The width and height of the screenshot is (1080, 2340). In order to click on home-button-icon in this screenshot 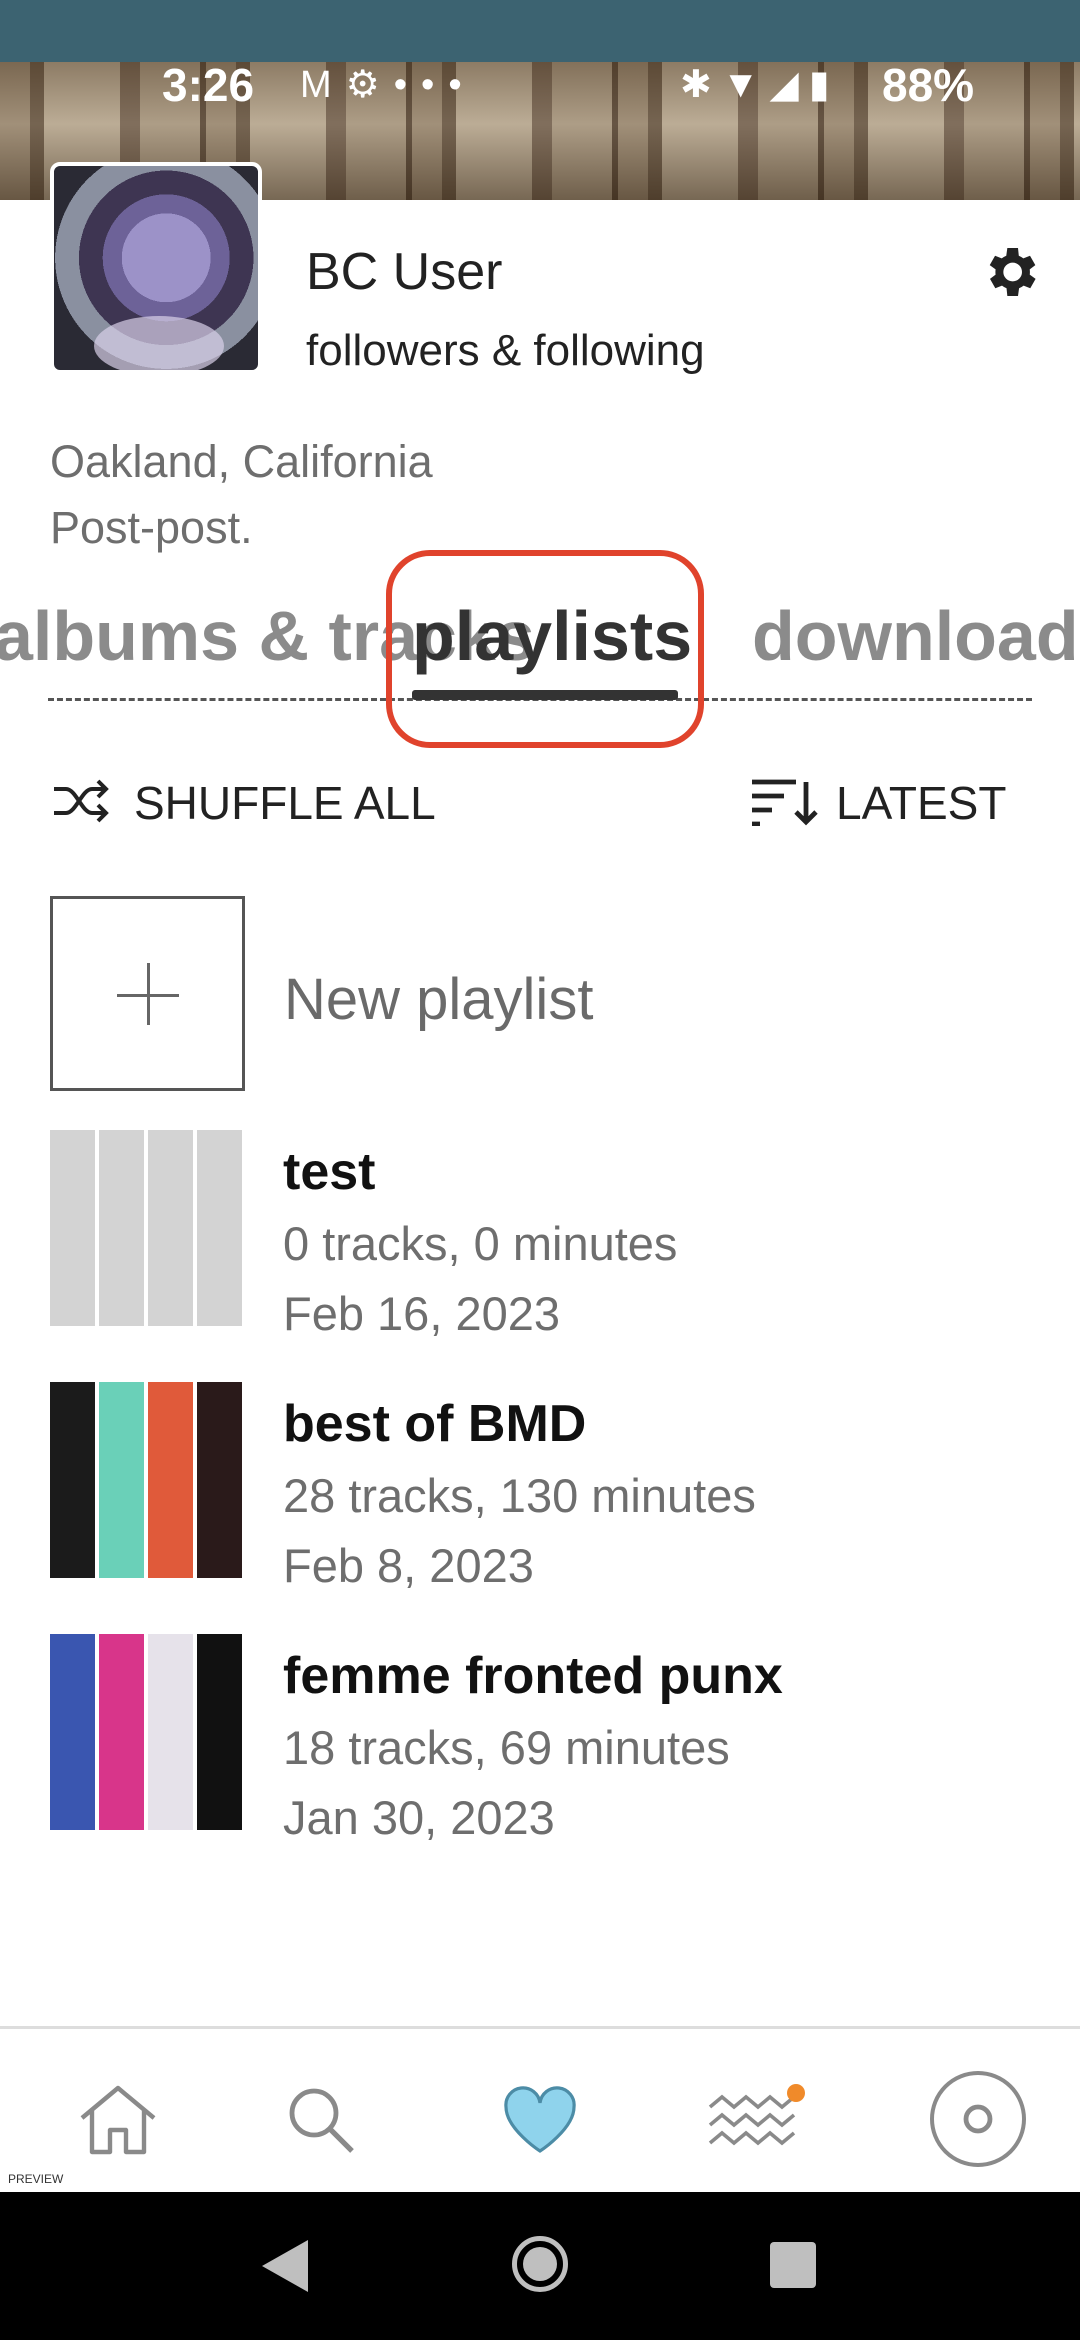, I will do `click(540, 2264)`.